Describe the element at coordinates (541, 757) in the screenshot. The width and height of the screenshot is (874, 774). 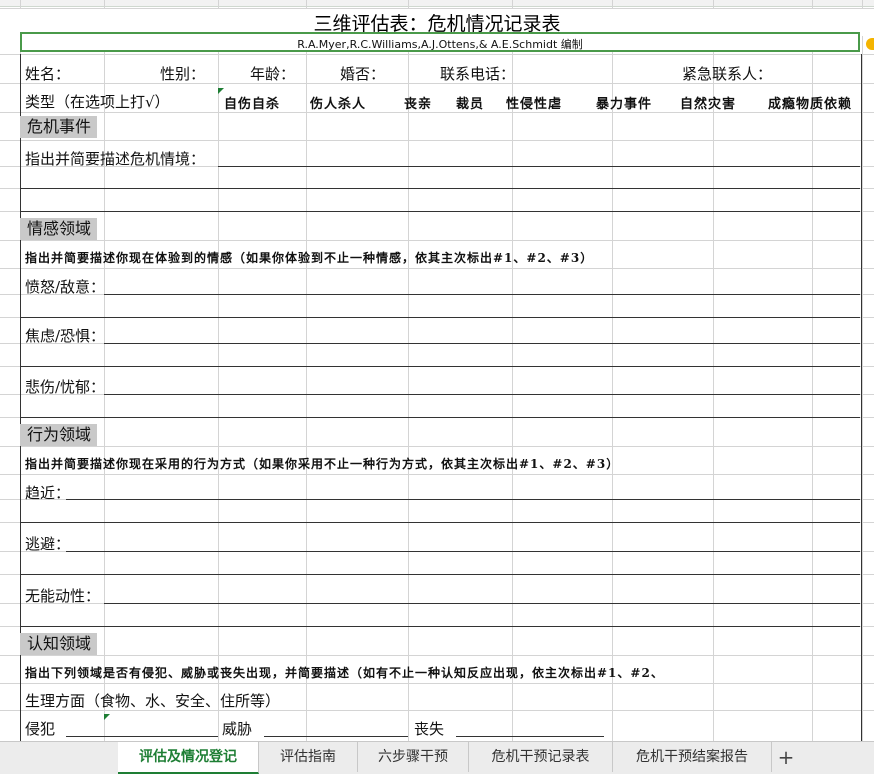
I see `tab-crisis-intervention-record: 危机干预记录表` at that location.